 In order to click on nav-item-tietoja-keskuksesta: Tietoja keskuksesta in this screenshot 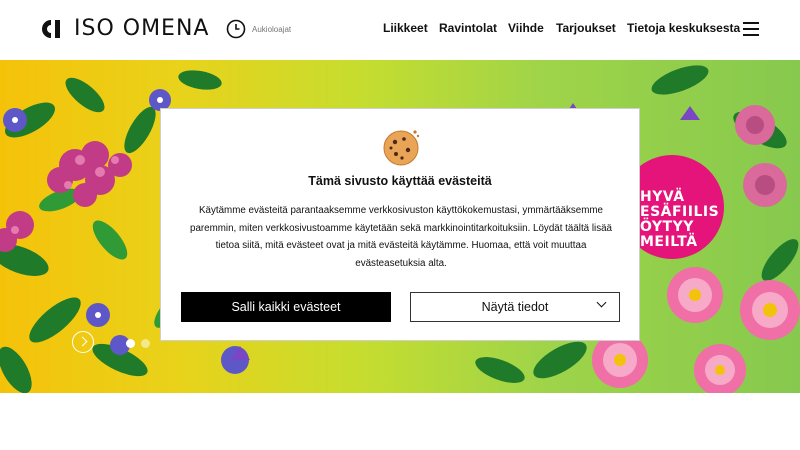, I will do `click(683, 28)`.